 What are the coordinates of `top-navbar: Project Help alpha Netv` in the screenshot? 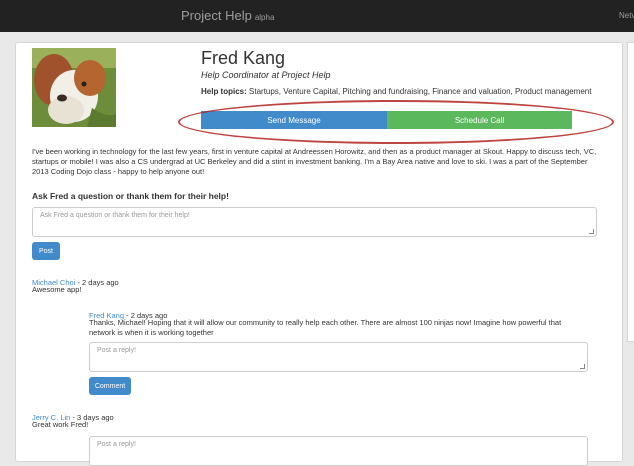 It's located at (317, 16).